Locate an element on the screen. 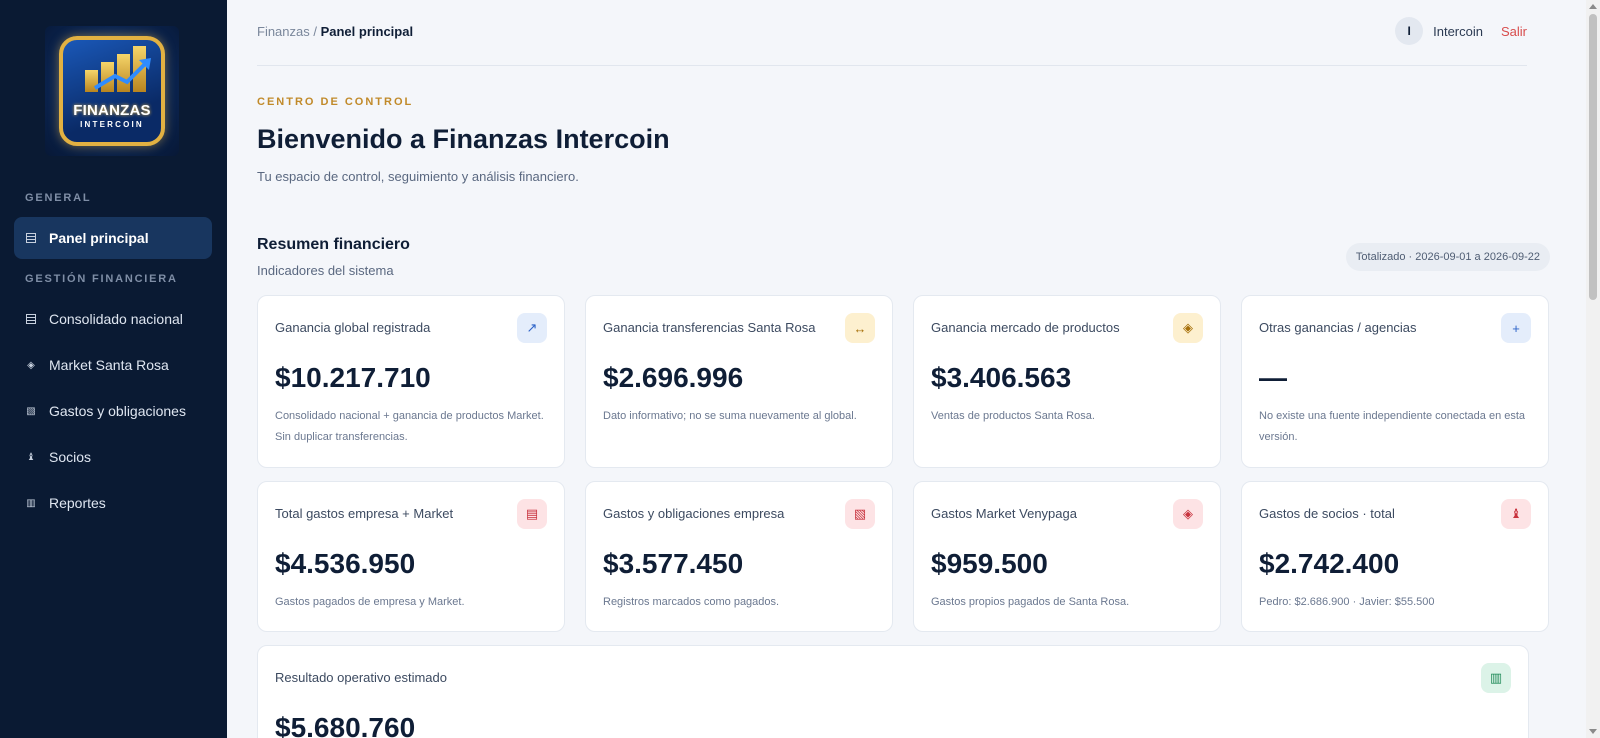 The width and height of the screenshot is (1600, 738). user-menu: I Intercoin Salir is located at coordinates (1461, 31).